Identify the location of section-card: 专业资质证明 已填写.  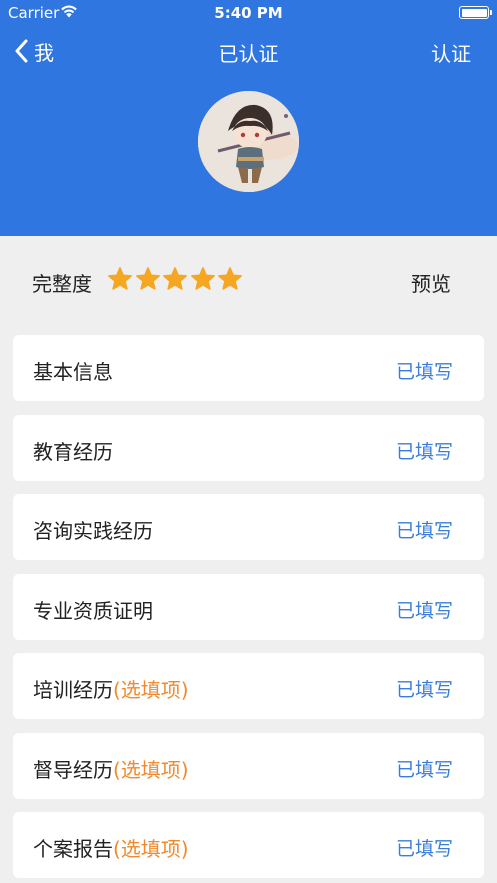
(248, 607).